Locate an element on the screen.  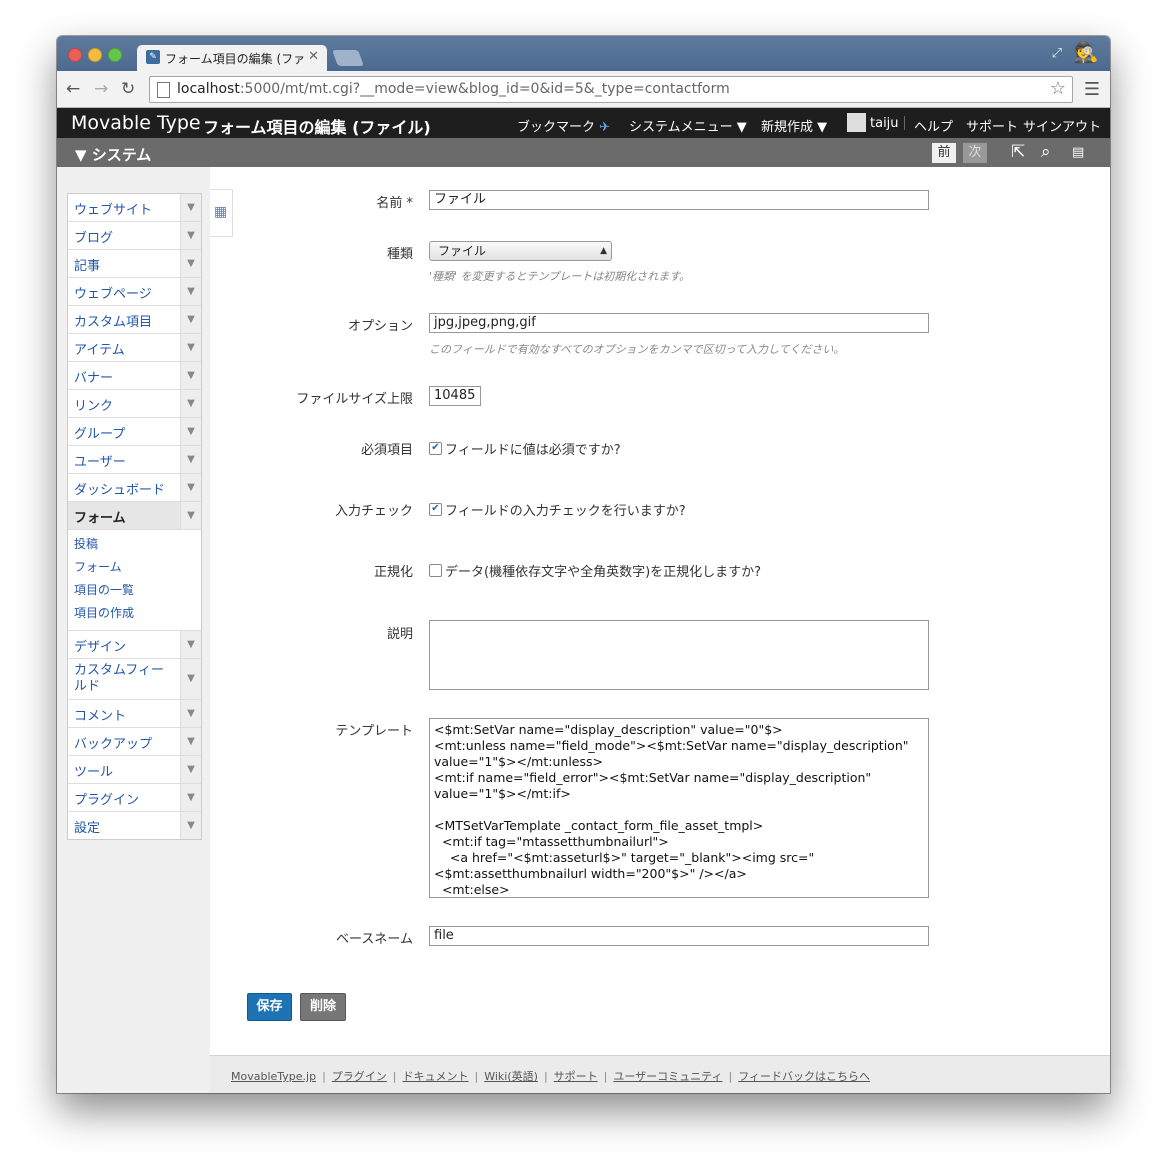
check-checkbox-label: フィールドの入力チェックを行いますか? is located at coordinates (565, 511).